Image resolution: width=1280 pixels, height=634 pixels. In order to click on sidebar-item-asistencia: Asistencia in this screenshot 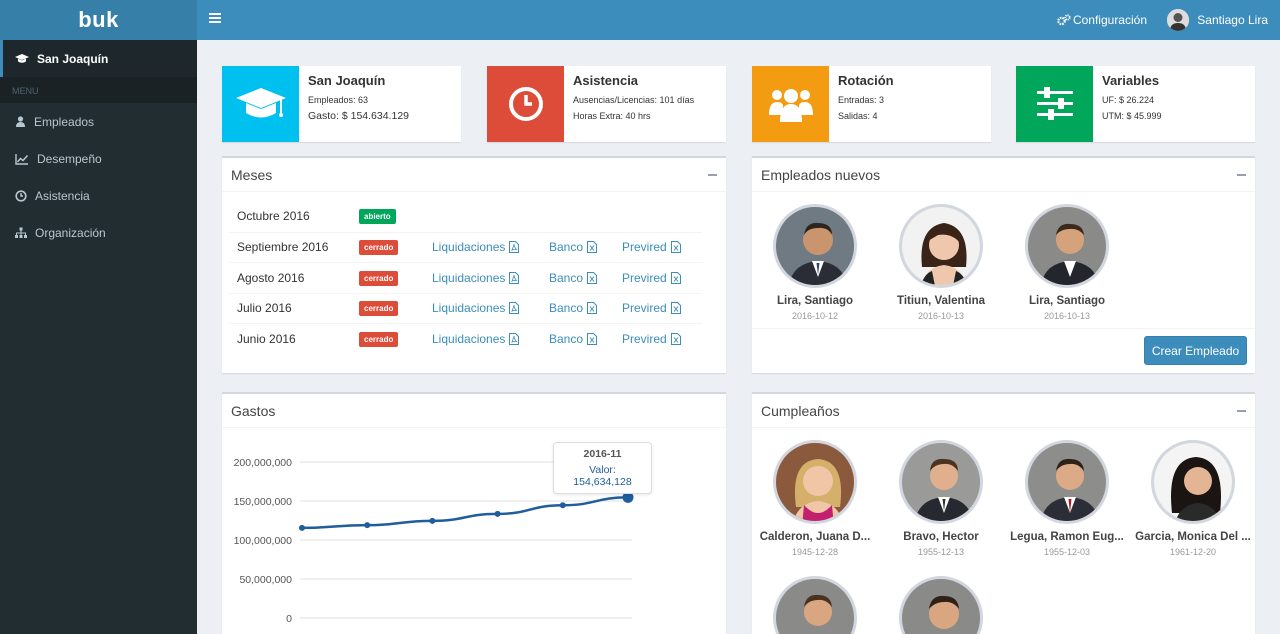, I will do `click(98, 195)`.